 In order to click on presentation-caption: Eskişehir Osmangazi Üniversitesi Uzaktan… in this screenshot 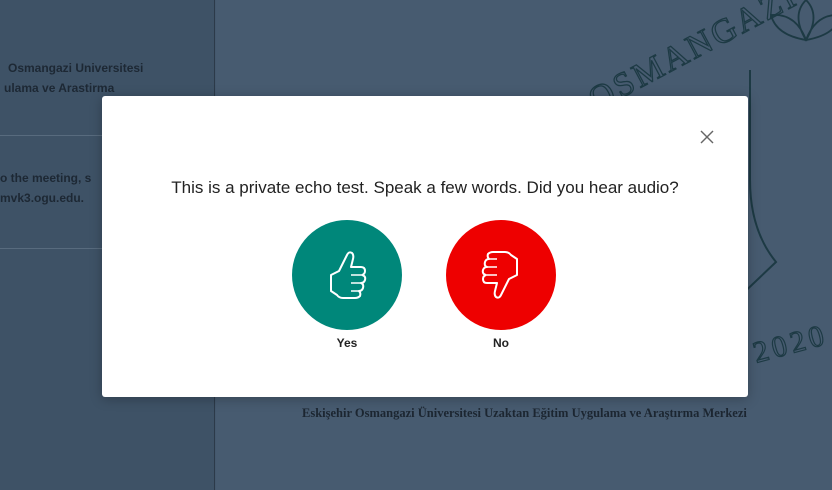, I will do `click(524, 413)`.